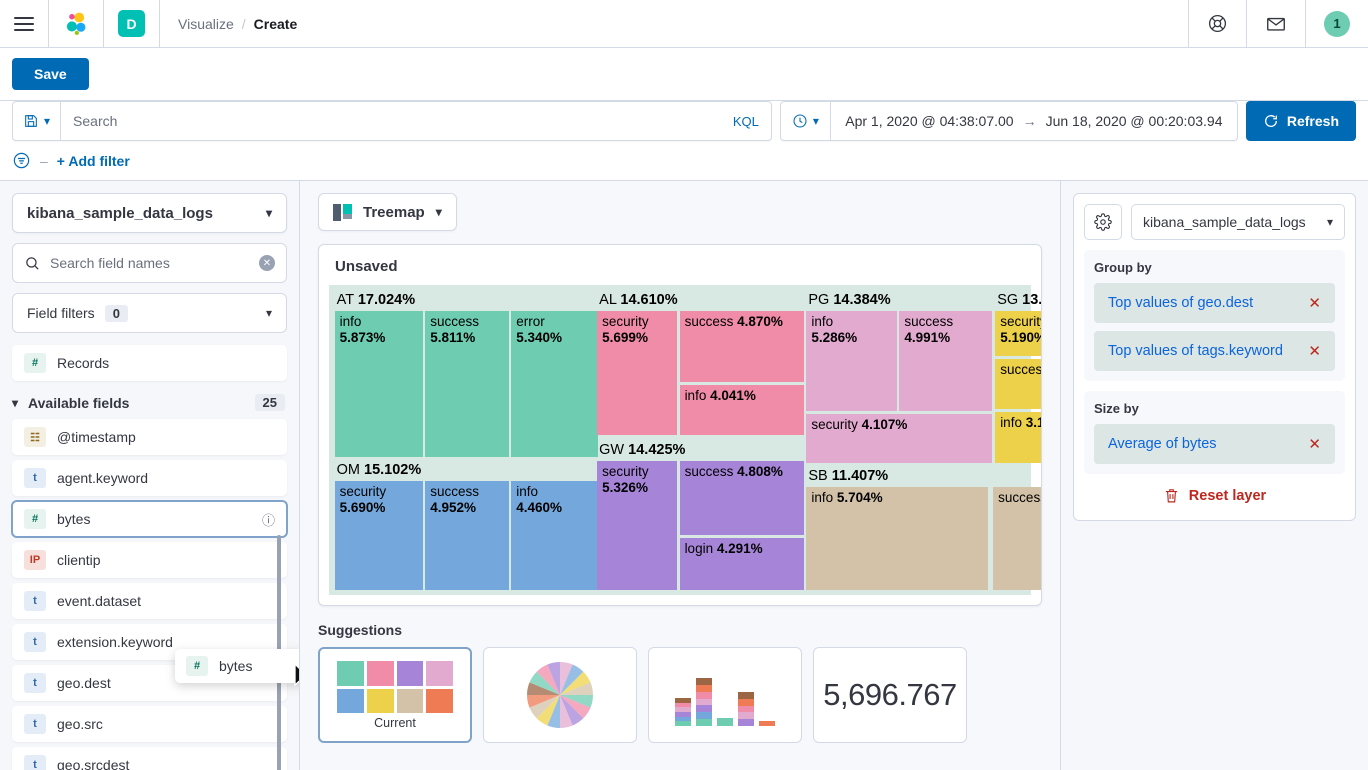 This screenshot has width=1368, height=770. I want to click on treemap-cell-PG-success: success 4.991%, so click(946, 361).